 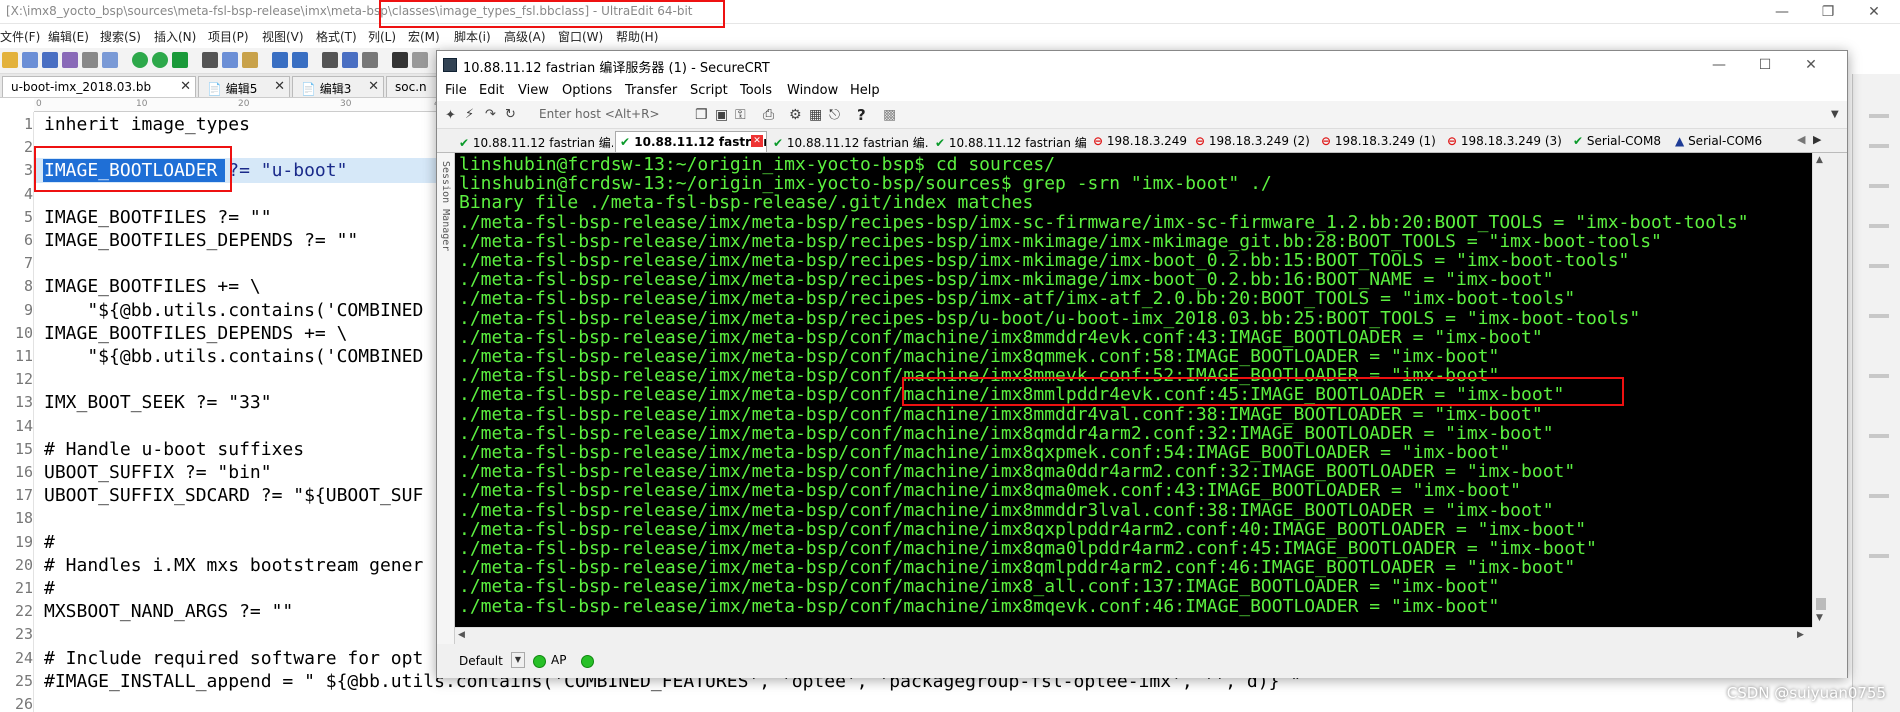 What do you see at coordinates (230, 60) in the screenshot?
I see `copy-icon` at bounding box center [230, 60].